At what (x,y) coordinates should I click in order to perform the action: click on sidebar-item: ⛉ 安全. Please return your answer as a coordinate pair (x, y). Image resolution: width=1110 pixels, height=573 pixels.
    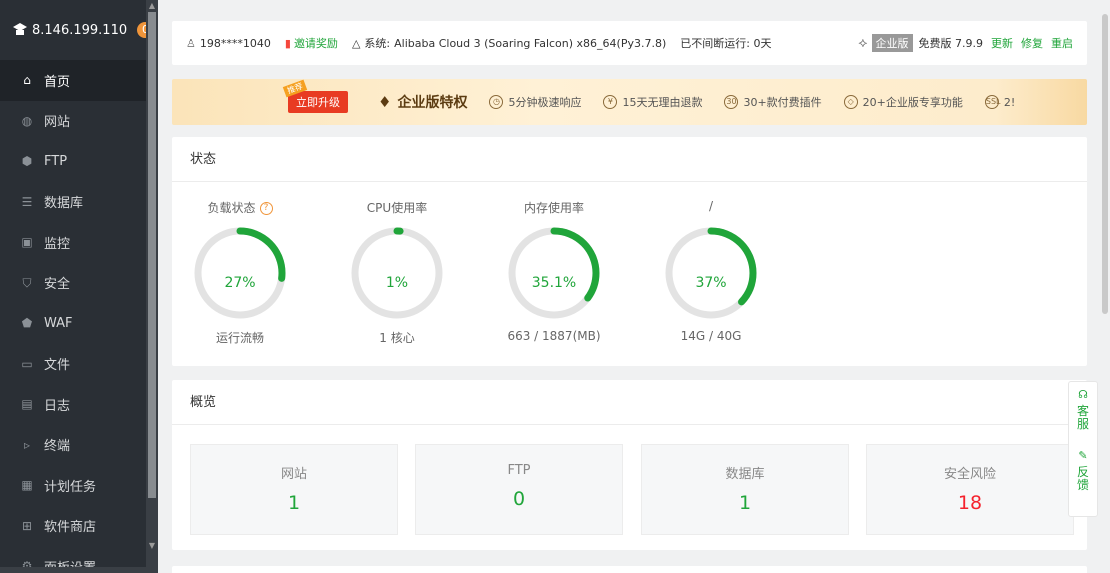
    Looking at the image, I should click on (79, 283).